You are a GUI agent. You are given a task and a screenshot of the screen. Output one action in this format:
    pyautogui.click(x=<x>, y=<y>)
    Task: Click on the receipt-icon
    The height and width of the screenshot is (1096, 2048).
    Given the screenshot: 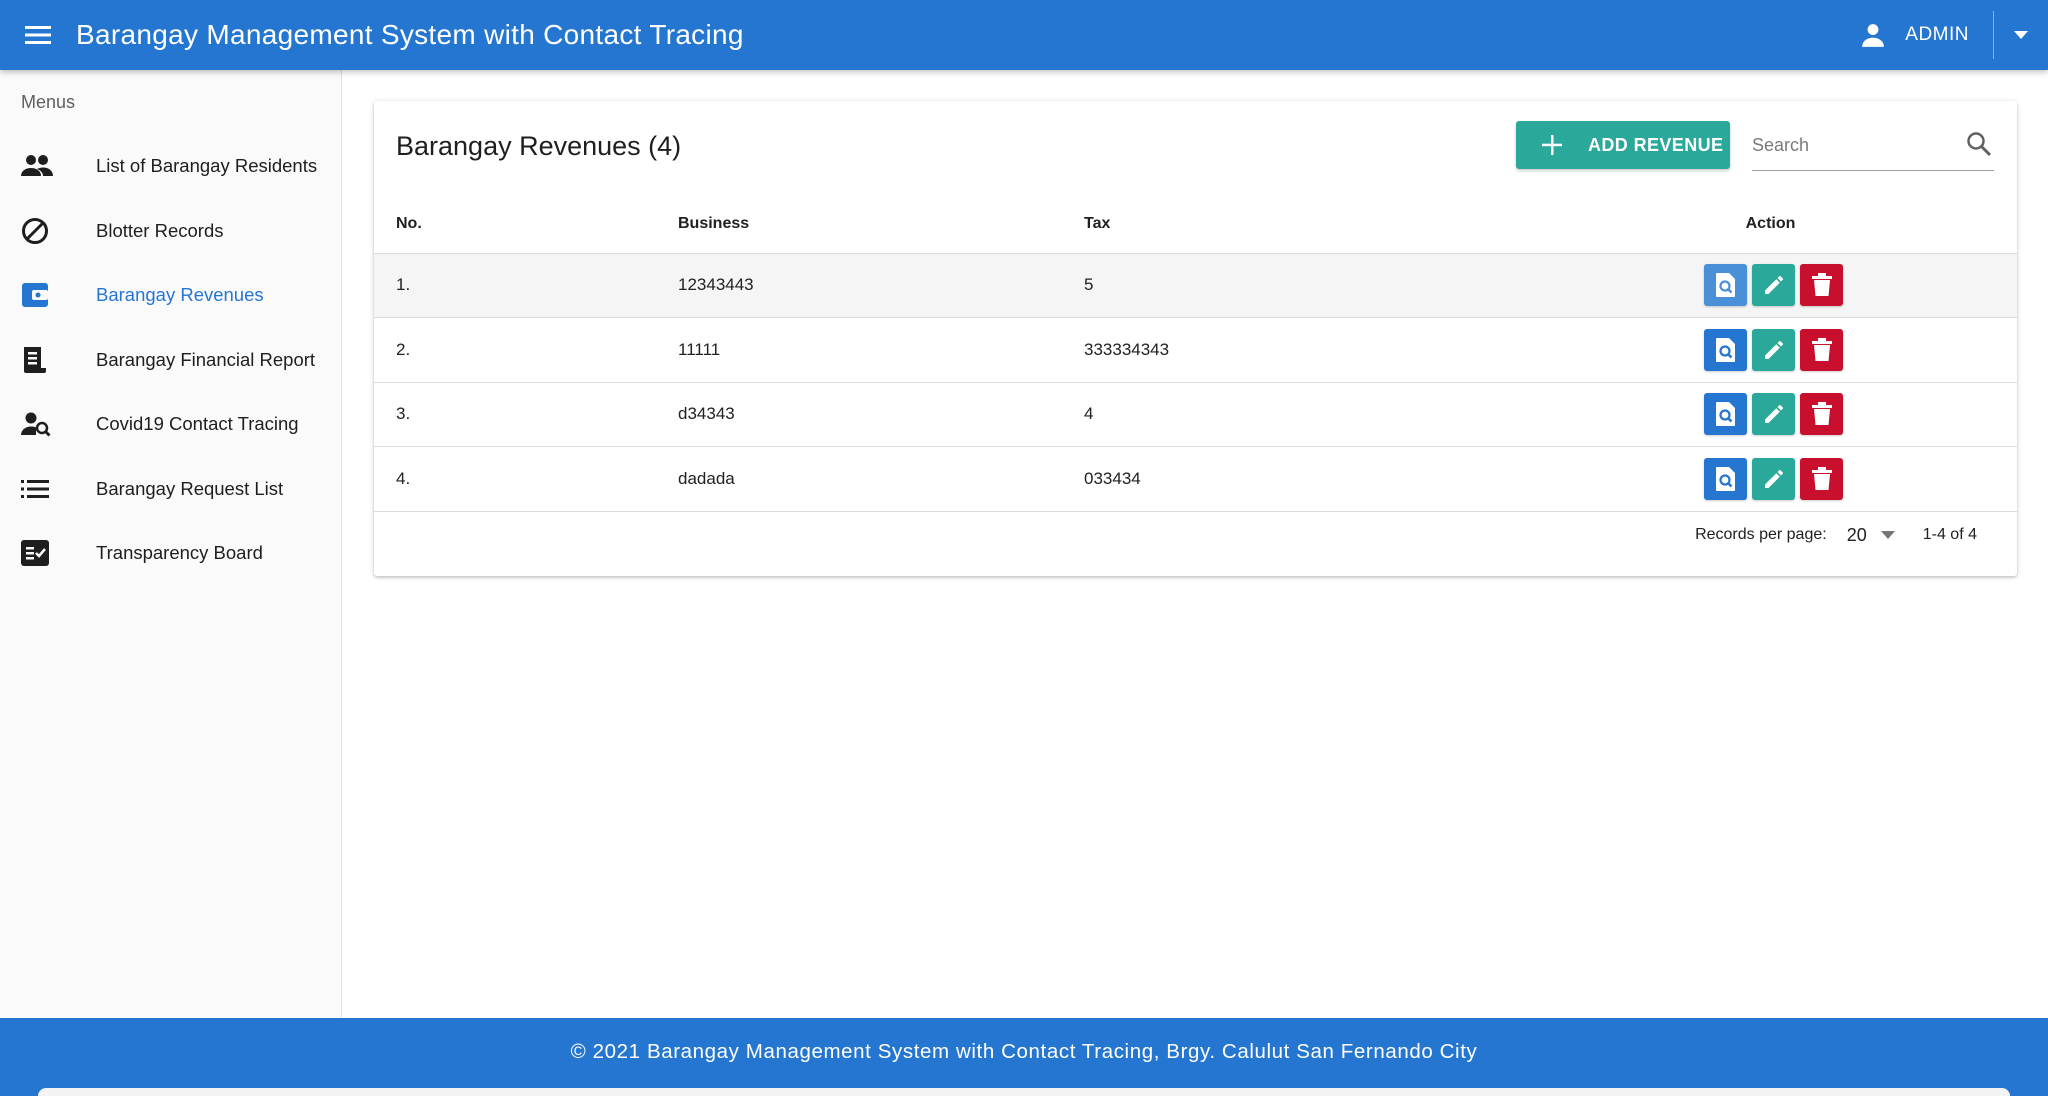 What is the action you would take?
    pyautogui.click(x=48, y=360)
    